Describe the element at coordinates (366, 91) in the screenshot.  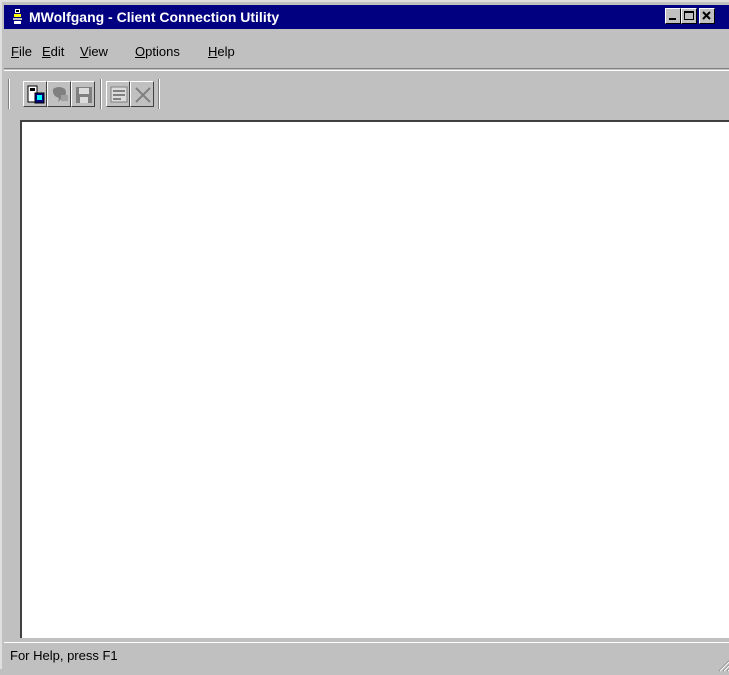
I see `toolbar` at that location.